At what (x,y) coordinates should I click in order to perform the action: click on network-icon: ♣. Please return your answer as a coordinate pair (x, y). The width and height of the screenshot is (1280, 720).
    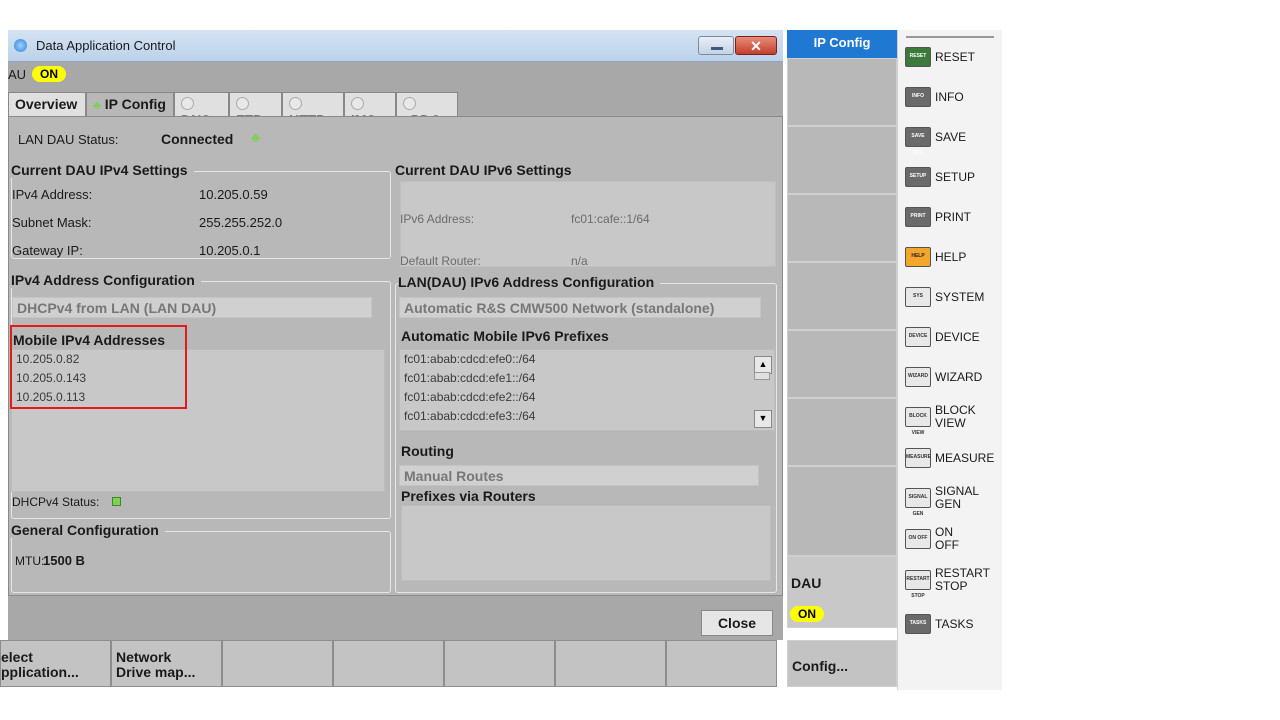
    Looking at the image, I should click on (97, 105).